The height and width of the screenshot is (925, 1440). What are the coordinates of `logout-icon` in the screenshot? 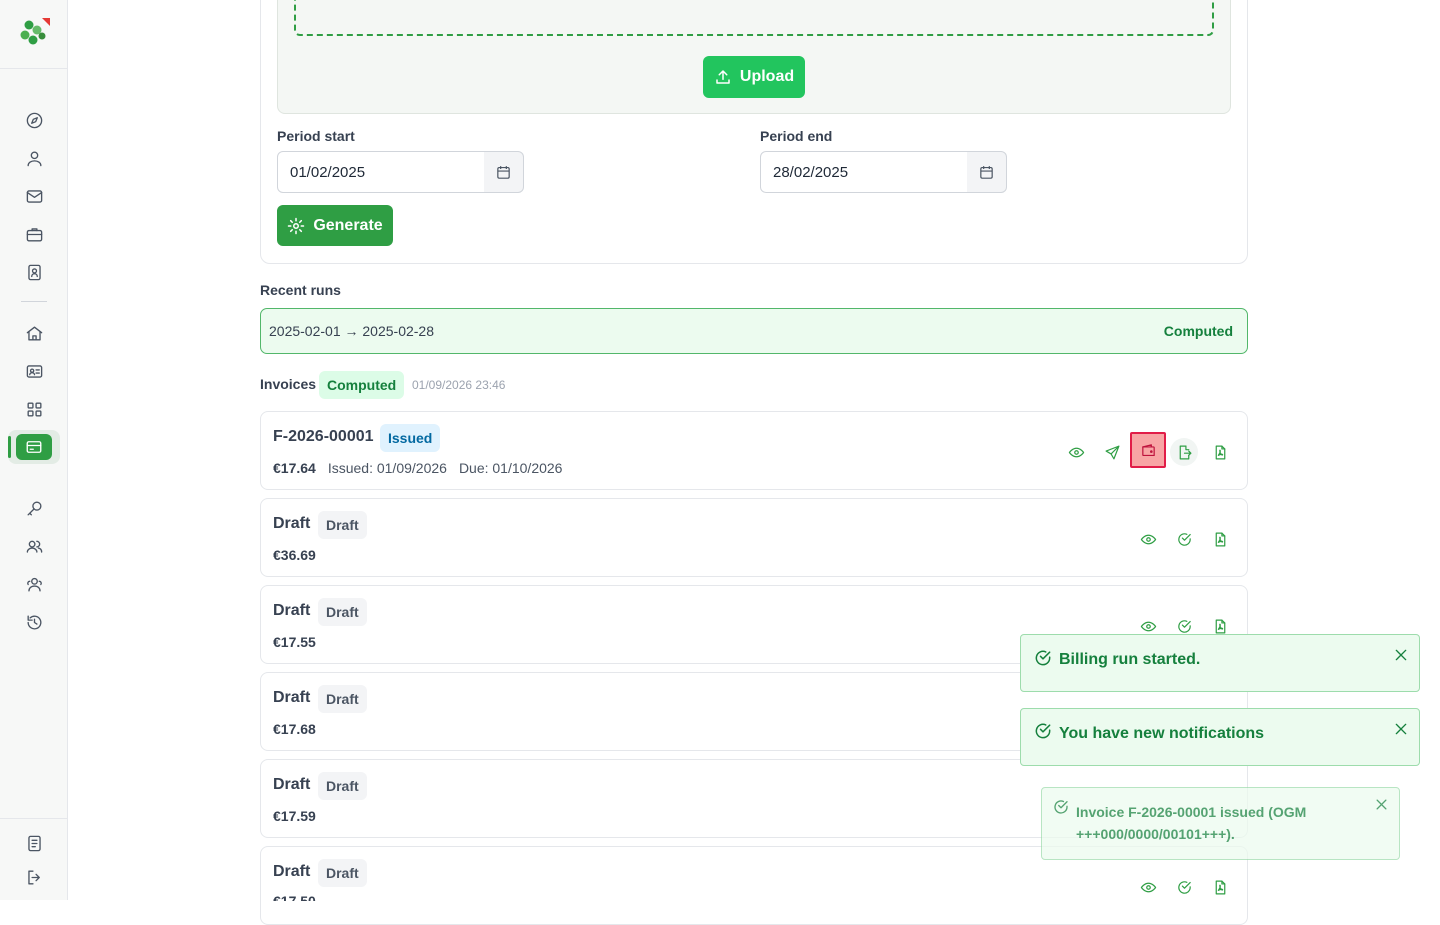 It's located at (34, 877).